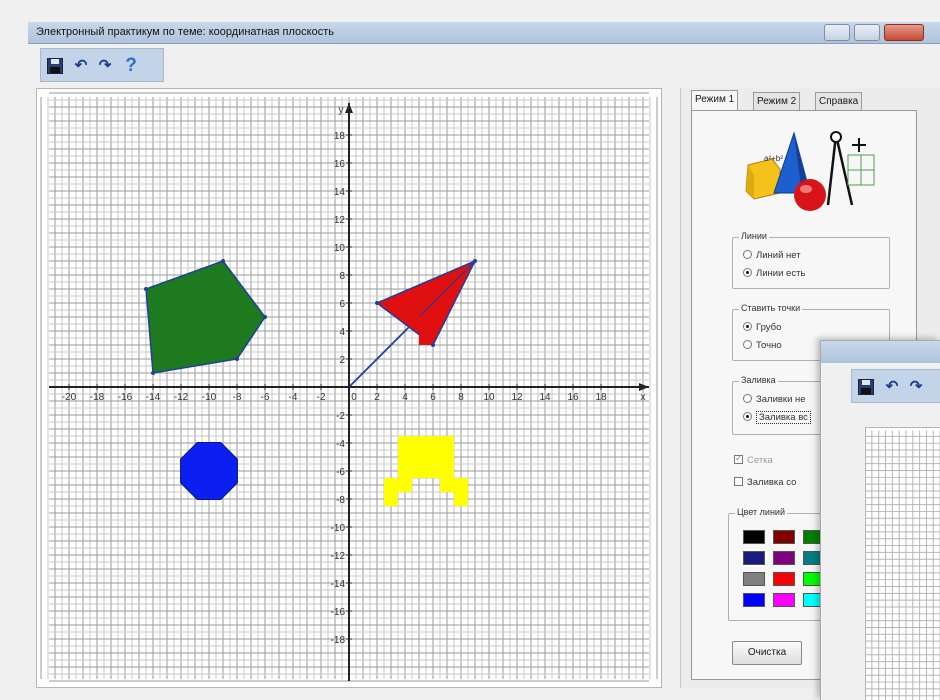 The width and height of the screenshot is (940, 700). I want to click on y-tick-label: 2, so click(342, 360).